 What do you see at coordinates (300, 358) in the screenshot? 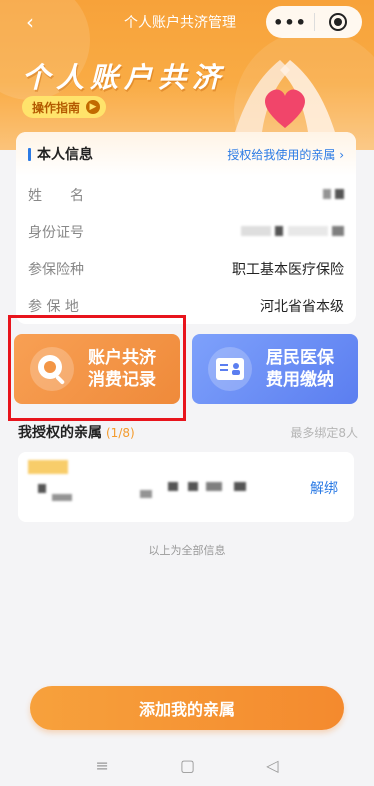
I see `tile-label-line1: 居民医保` at bounding box center [300, 358].